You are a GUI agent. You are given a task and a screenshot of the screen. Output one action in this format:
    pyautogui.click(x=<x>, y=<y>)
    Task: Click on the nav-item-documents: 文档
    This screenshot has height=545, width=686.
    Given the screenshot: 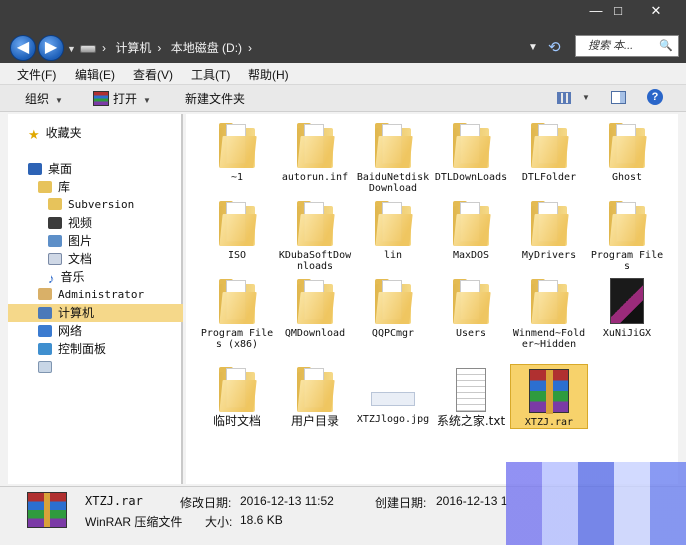 What is the action you would take?
    pyautogui.click(x=70, y=259)
    